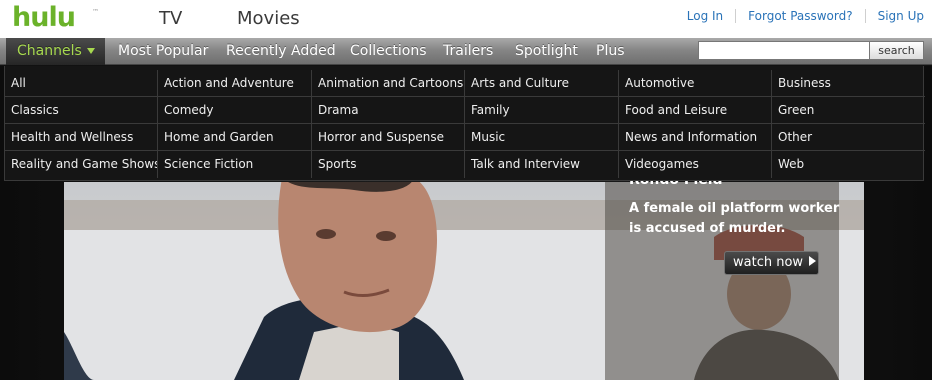 The width and height of the screenshot is (932, 380). Describe the element at coordinates (170, 18) in the screenshot. I see `tab-tv: TV` at that location.